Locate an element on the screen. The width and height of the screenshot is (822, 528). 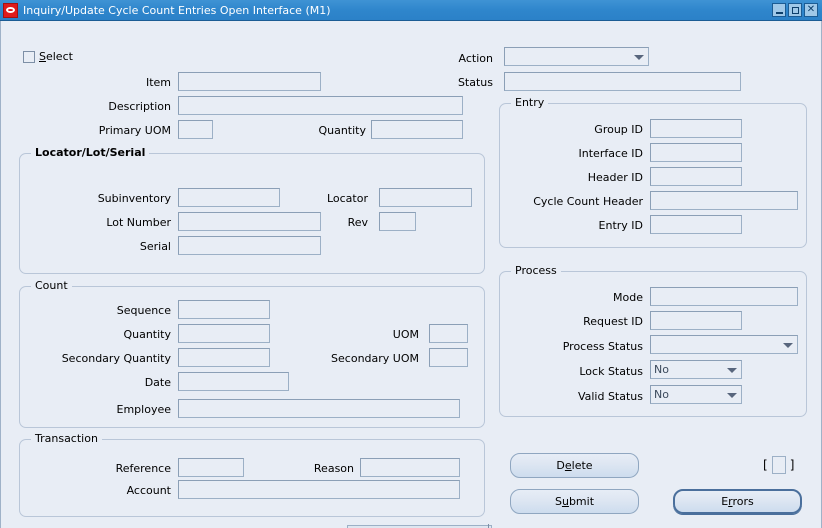
action-label: Action is located at coordinates (475, 58).